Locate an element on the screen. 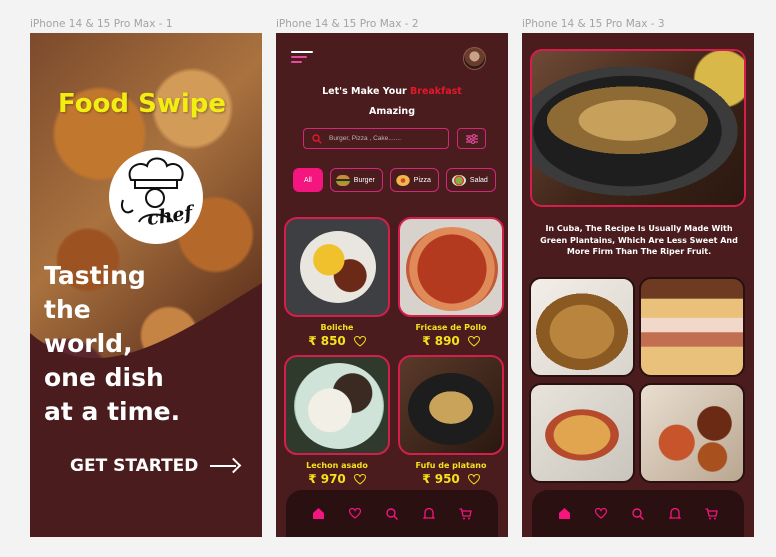 Image resolution: width=776 pixels, height=557 pixels. tagline-line: at a time. is located at coordinates (112, 411).